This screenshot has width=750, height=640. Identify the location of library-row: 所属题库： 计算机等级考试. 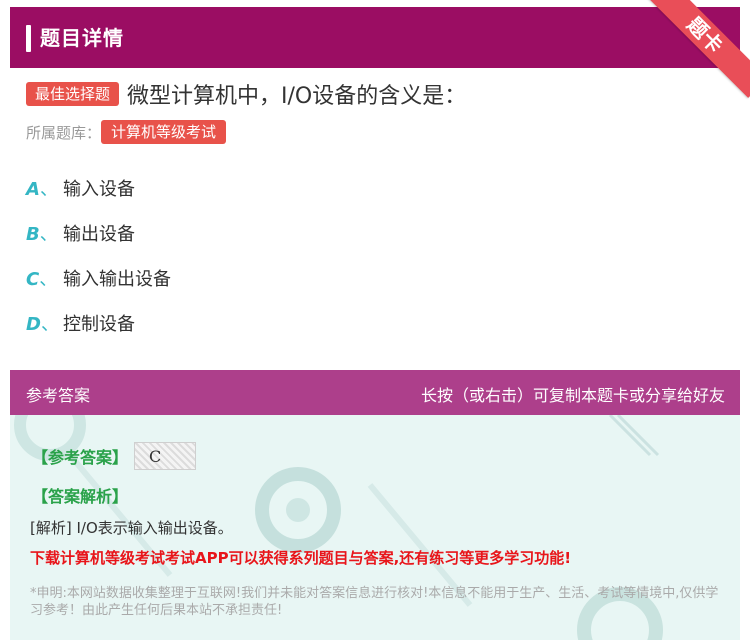
(126, 132).